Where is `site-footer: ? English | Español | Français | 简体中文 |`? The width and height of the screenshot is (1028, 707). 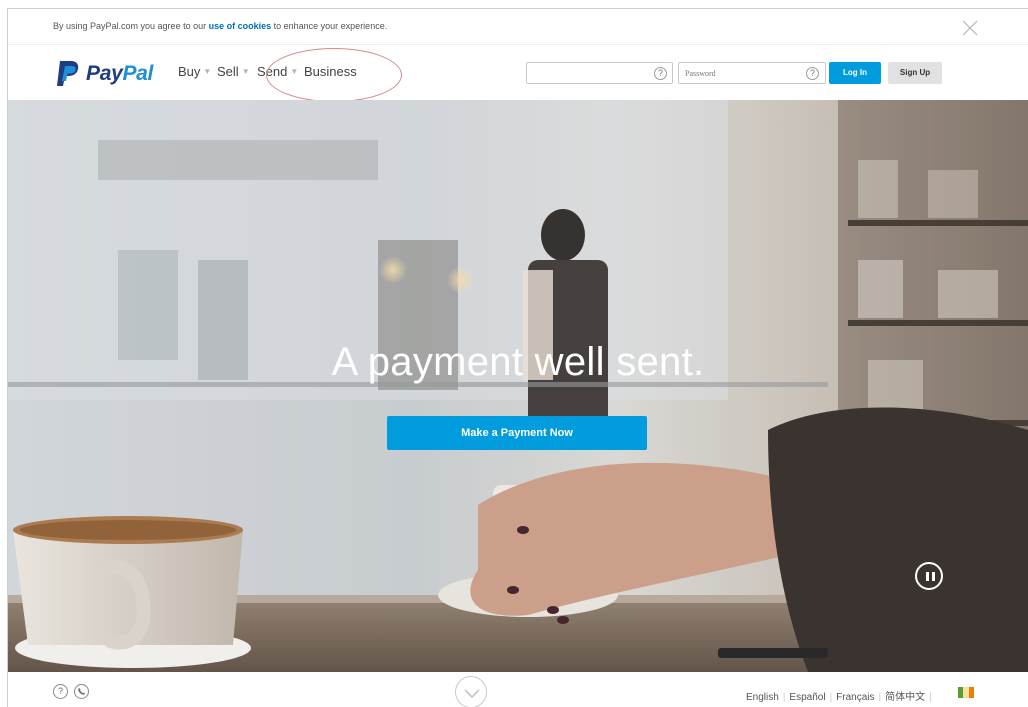
site-footer: ? English | Español | Français | 简体中文 | is located at coordinates (518, 689).